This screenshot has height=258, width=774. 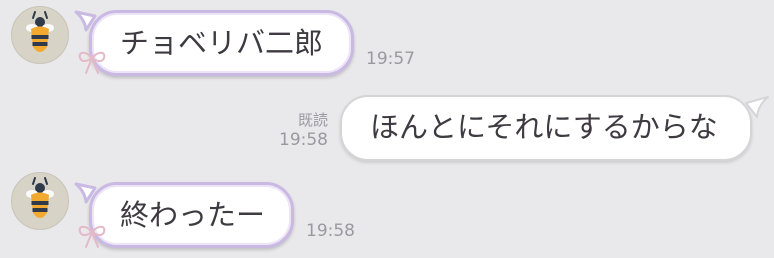 I want to click on message-bubble: チョベリバ二郎, so click(x=221, y=43).